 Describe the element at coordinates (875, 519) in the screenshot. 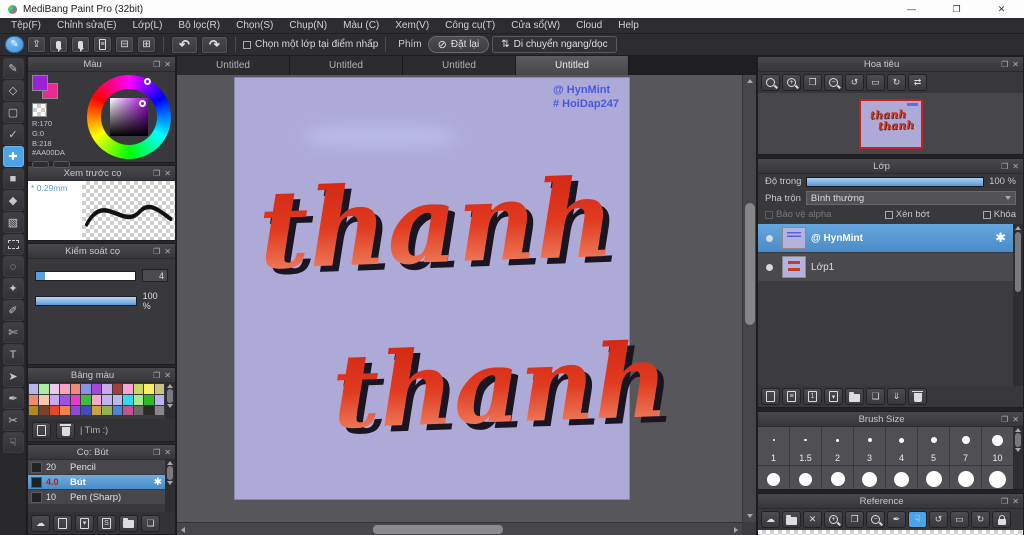

I see `zoom-out-icon: −` at that location.